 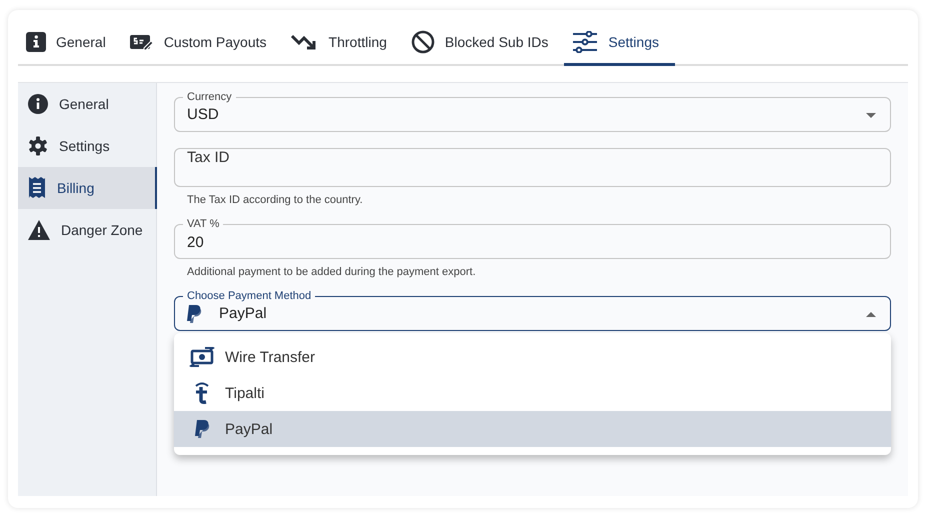 What do you see at coordinates (87, 230) in the screenshot?
I see `sidebar-item: Danger Zone` at bounding box center [87, 230].